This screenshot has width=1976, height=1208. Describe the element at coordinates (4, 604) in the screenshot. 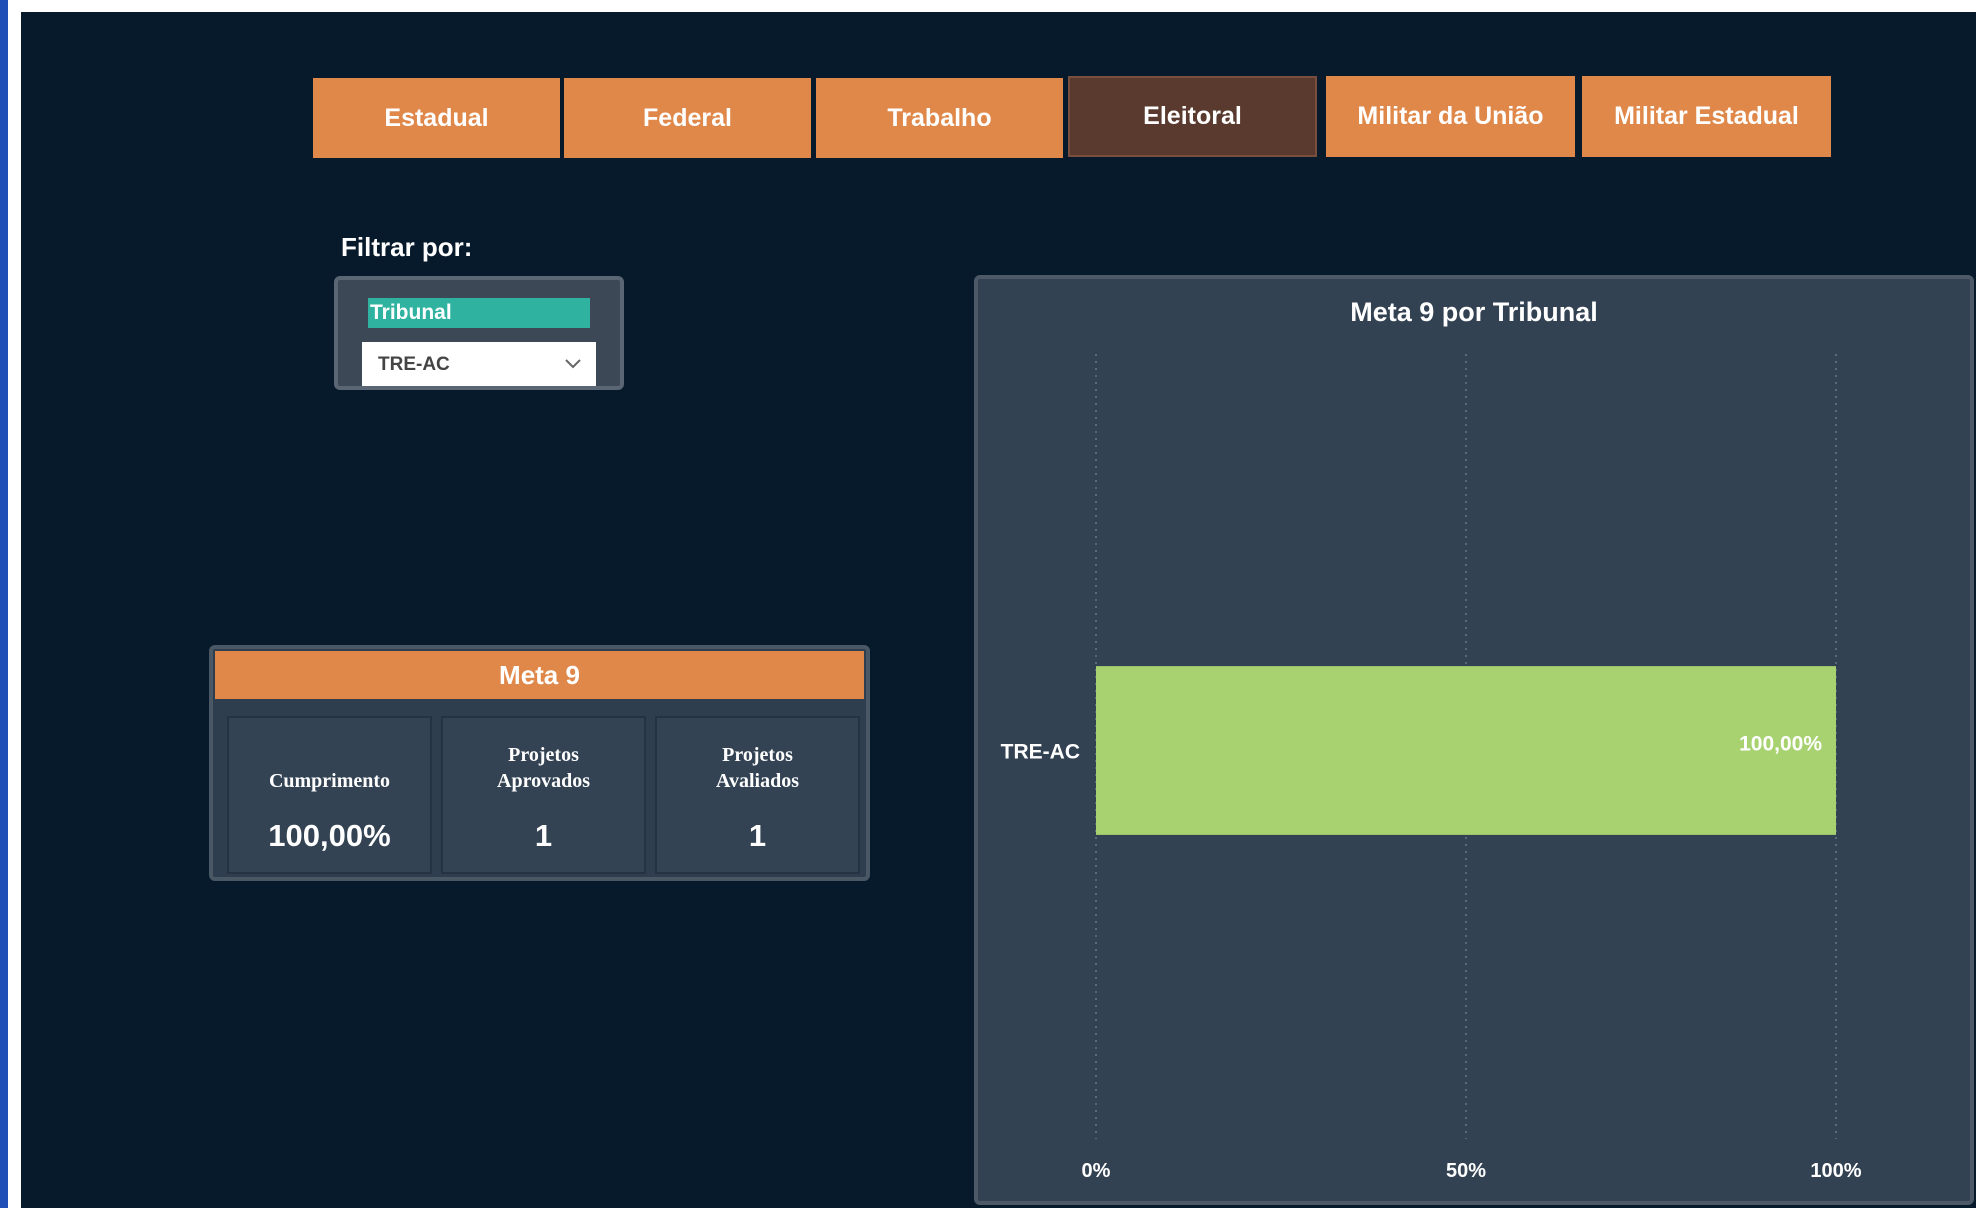

I see `left-accent-border` at that location.